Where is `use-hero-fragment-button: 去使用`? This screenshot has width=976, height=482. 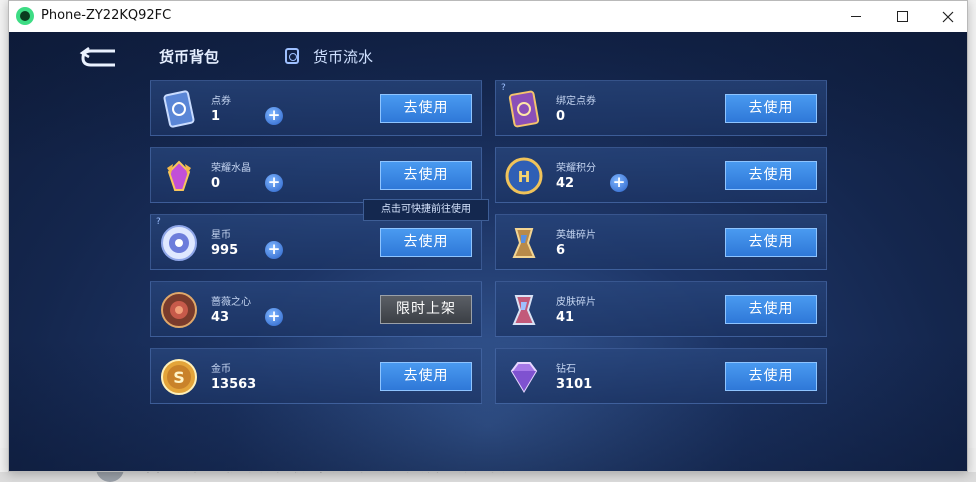
use-hero-fragment-button: 去使用 is located at coordinates (771, 242).